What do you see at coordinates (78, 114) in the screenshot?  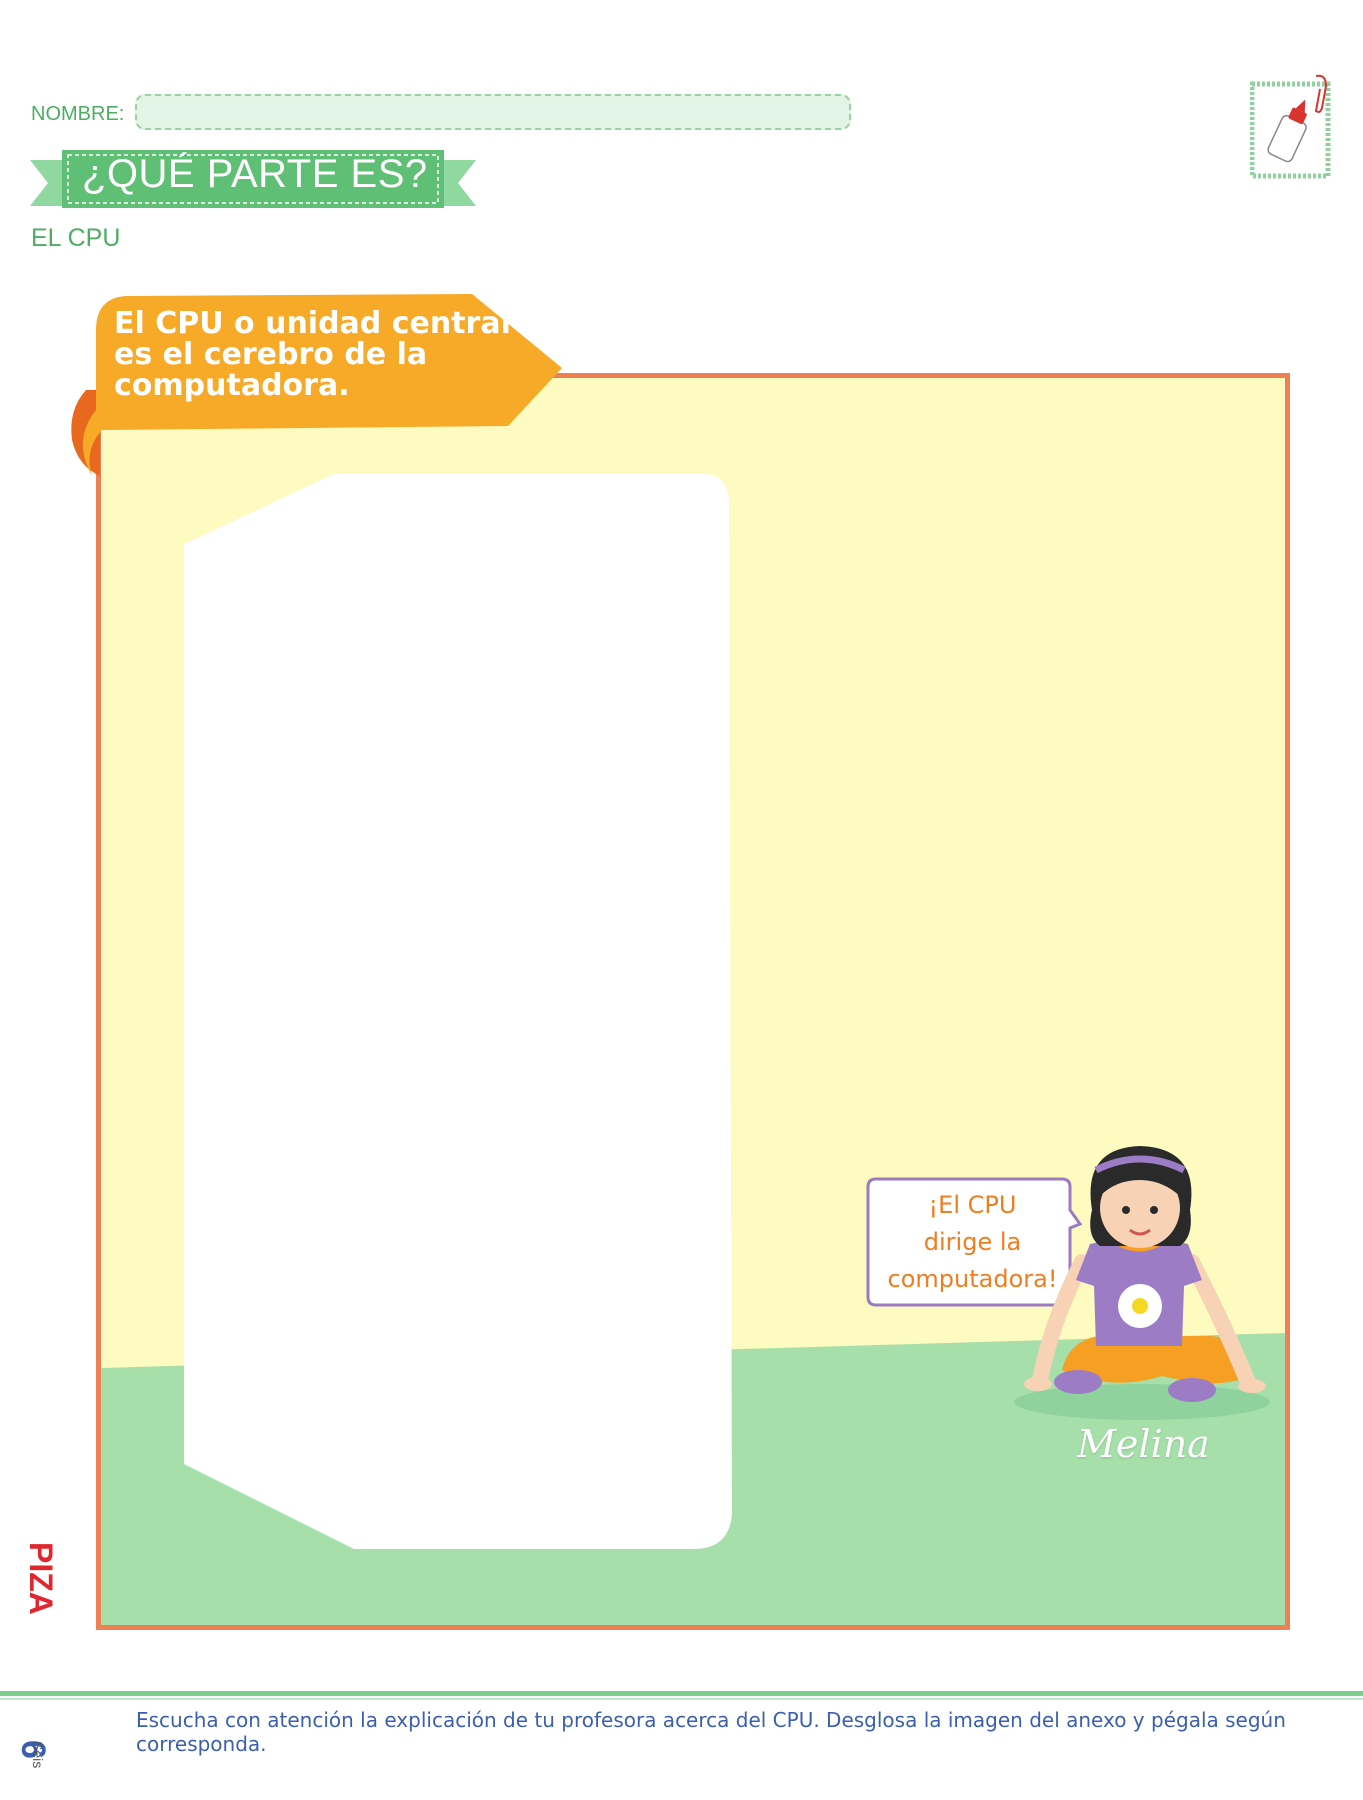 I see `name-label: NOMBRE:` at bounding box center [78, 114].